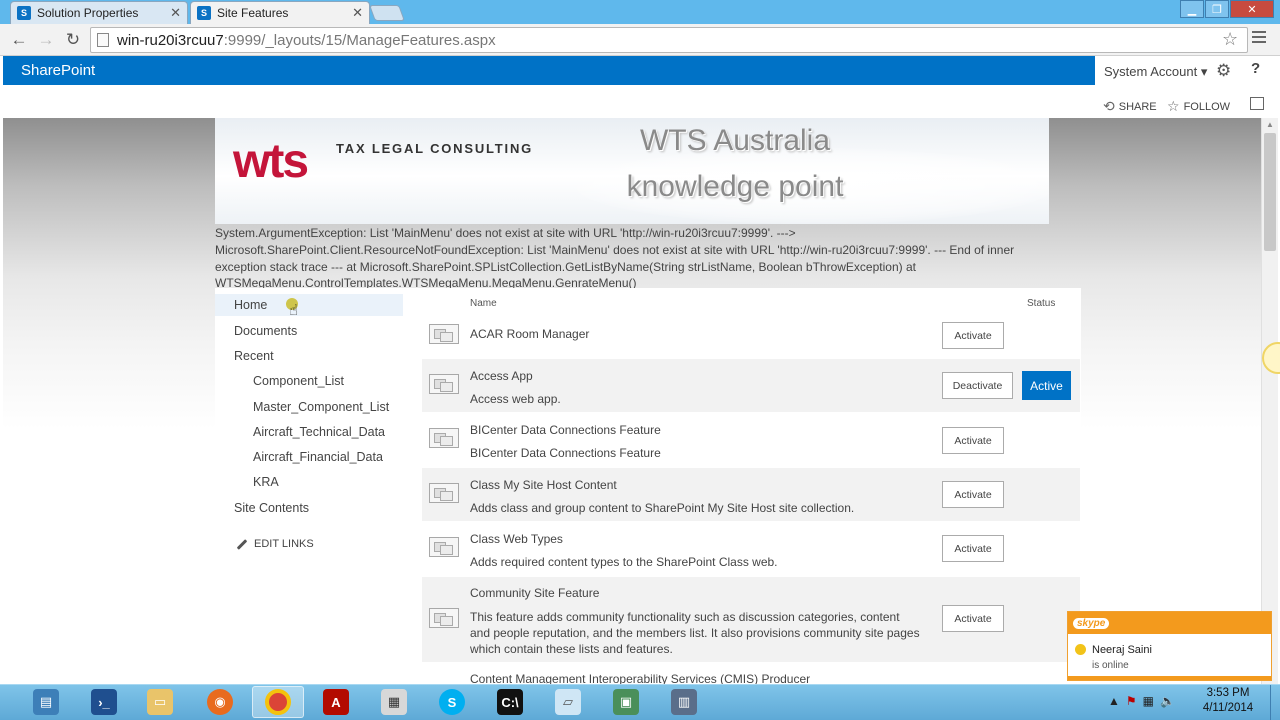 This screenshot has width=1280, height=720. What do you see at coordinates (104, 702) in the screenshot?
I see `powershell-icon: ›_` at bounding box center [104, 702].